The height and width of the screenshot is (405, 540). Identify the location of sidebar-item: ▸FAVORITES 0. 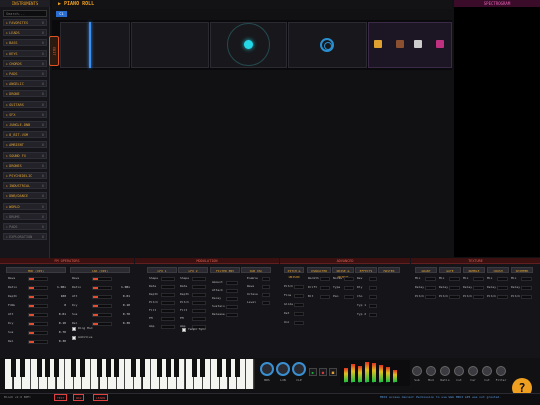
(25, 22).